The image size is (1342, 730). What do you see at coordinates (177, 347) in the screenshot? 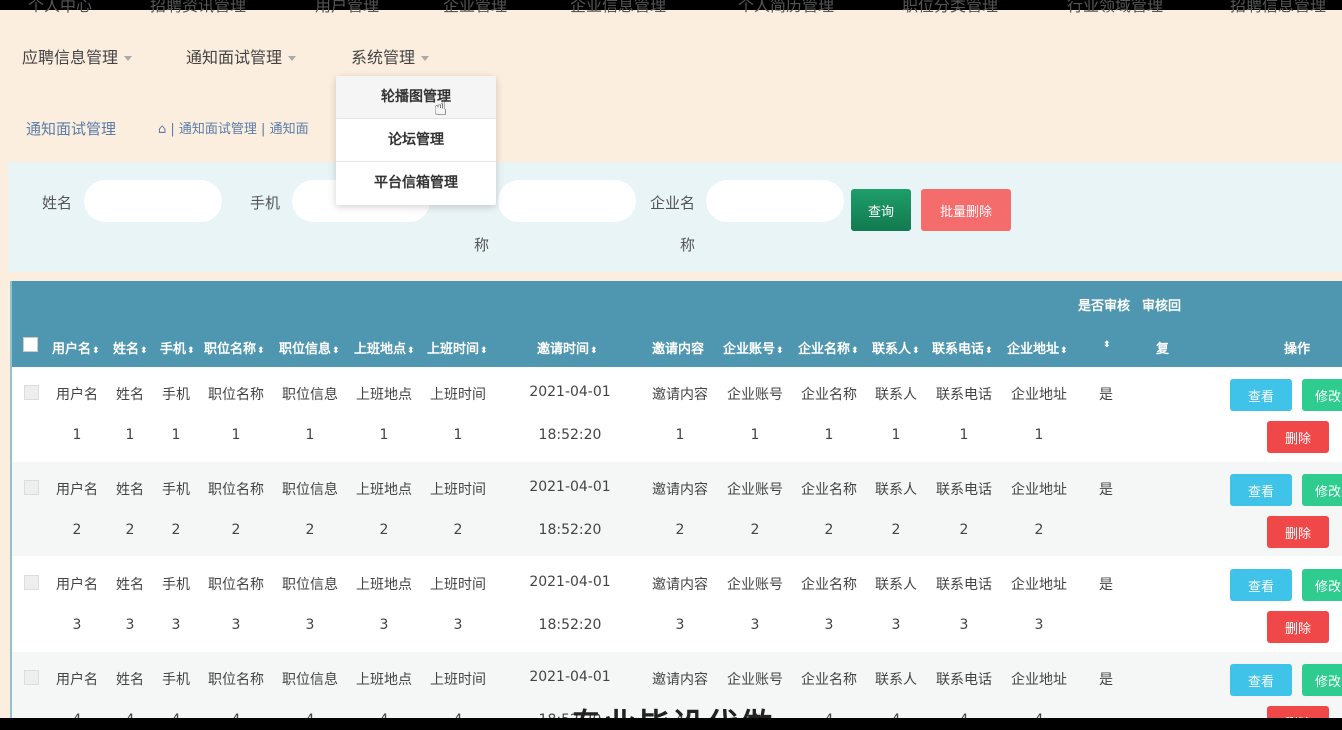
I see `col-phone: 手机⬍` at bounding box center [177, 347].